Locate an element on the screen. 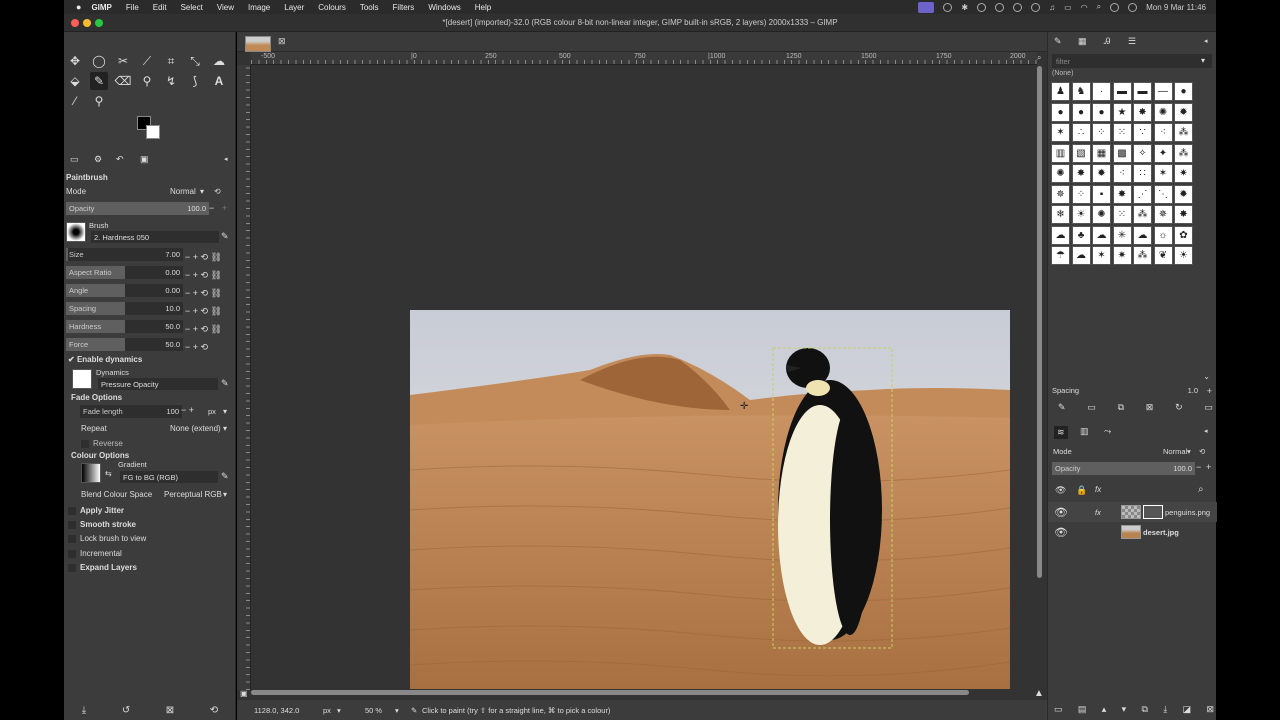 The width and height of the screenshot is (1280, 720). ellipse-select-icon: ◯ is located at coordinates (99, 61).